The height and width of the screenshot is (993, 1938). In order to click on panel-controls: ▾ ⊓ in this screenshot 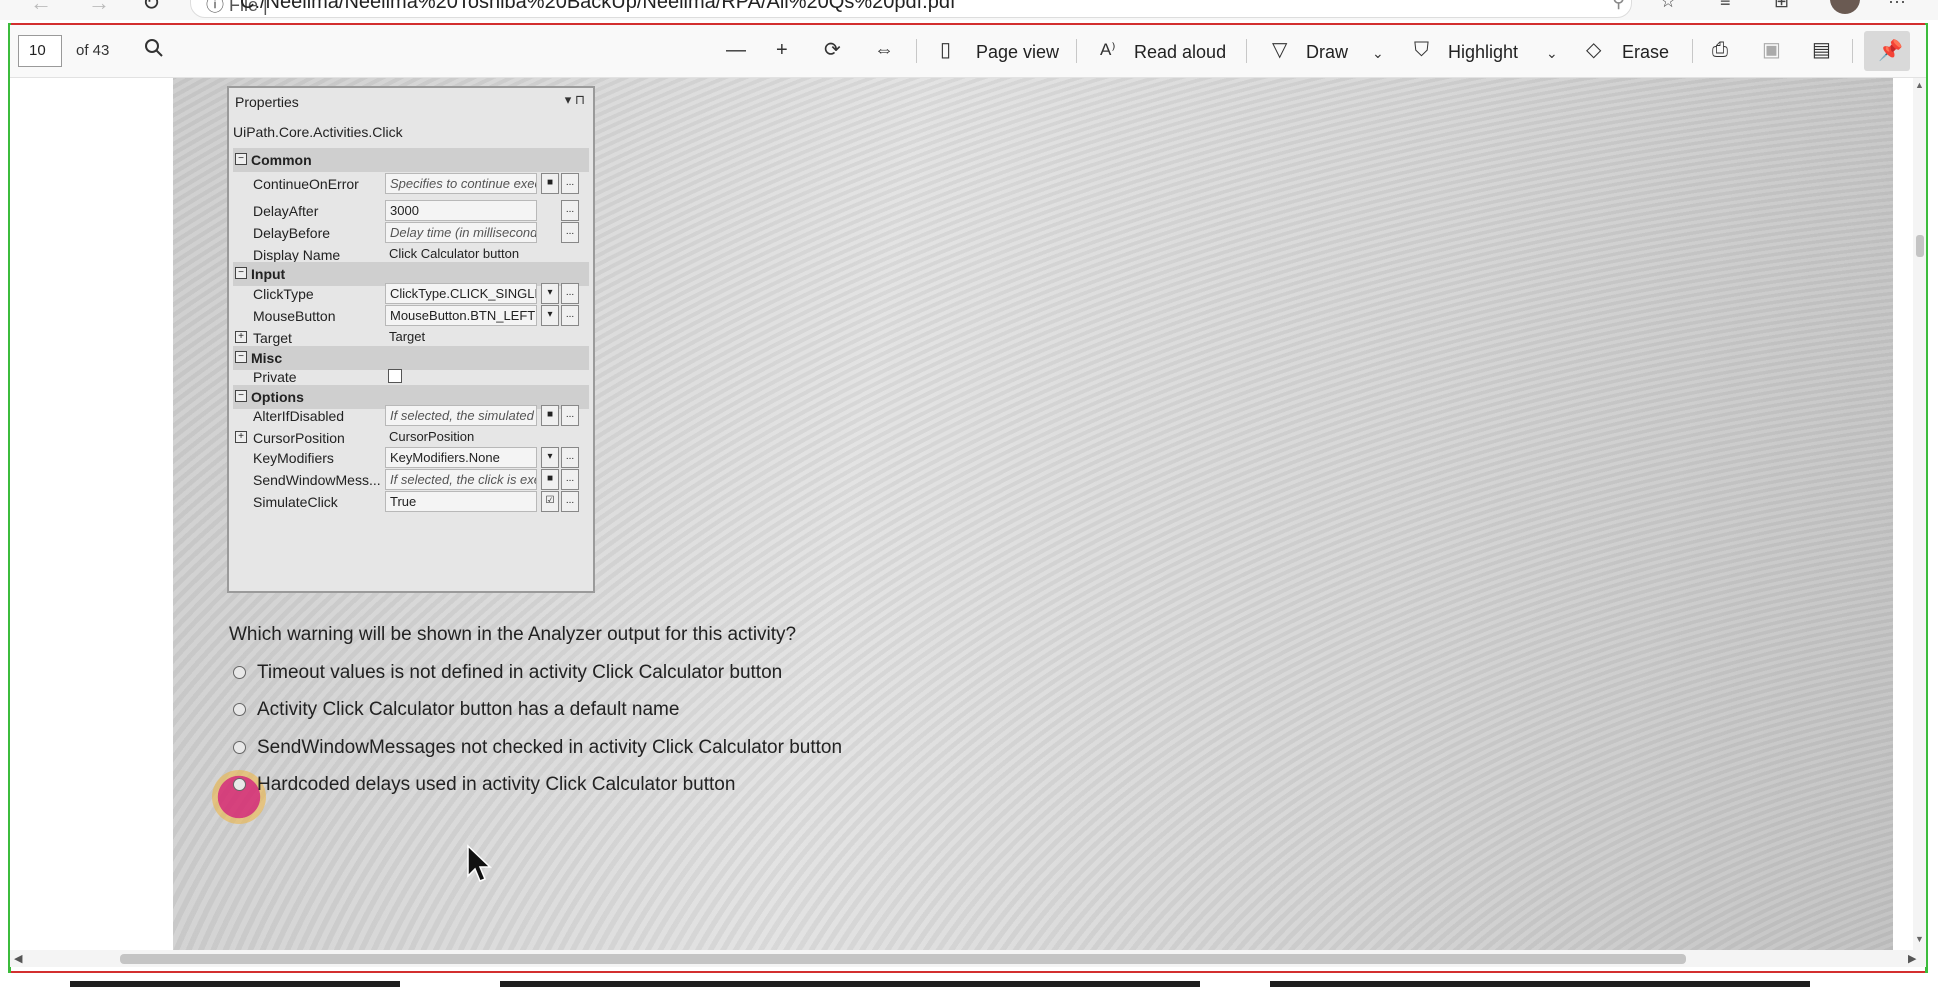, I will do `click(574, 99)`.